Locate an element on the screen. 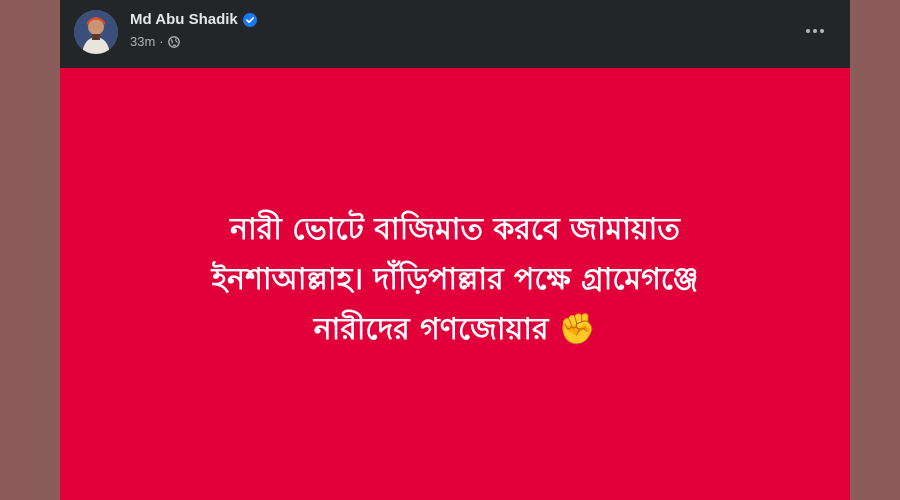 This screenshot has width=900, height=500. post-timestamp: 33m is located at coordinates (142, 41).